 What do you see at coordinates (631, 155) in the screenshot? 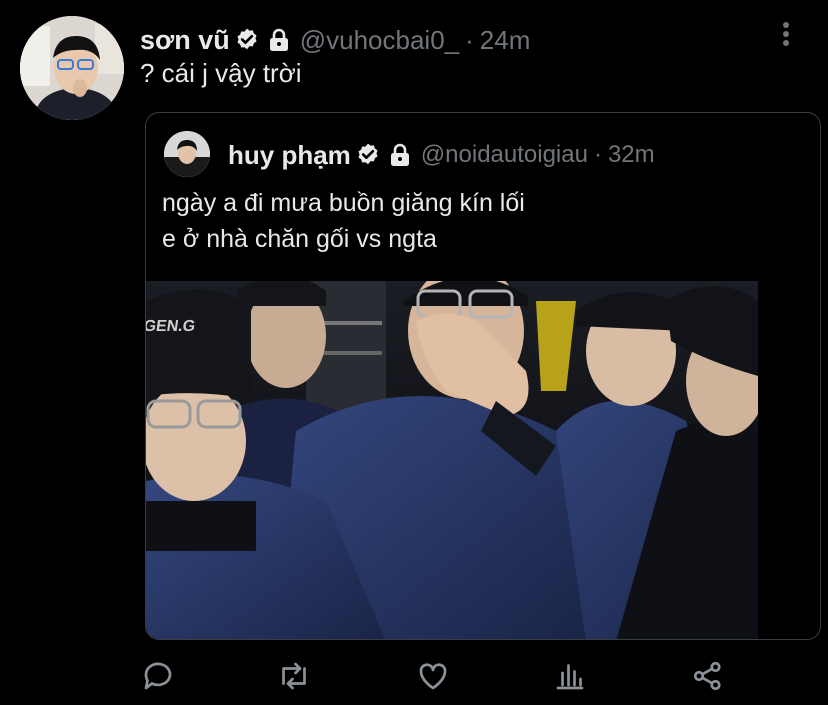
I see `quoted-tweet-time: 32m` at bounding box center [631, 155].